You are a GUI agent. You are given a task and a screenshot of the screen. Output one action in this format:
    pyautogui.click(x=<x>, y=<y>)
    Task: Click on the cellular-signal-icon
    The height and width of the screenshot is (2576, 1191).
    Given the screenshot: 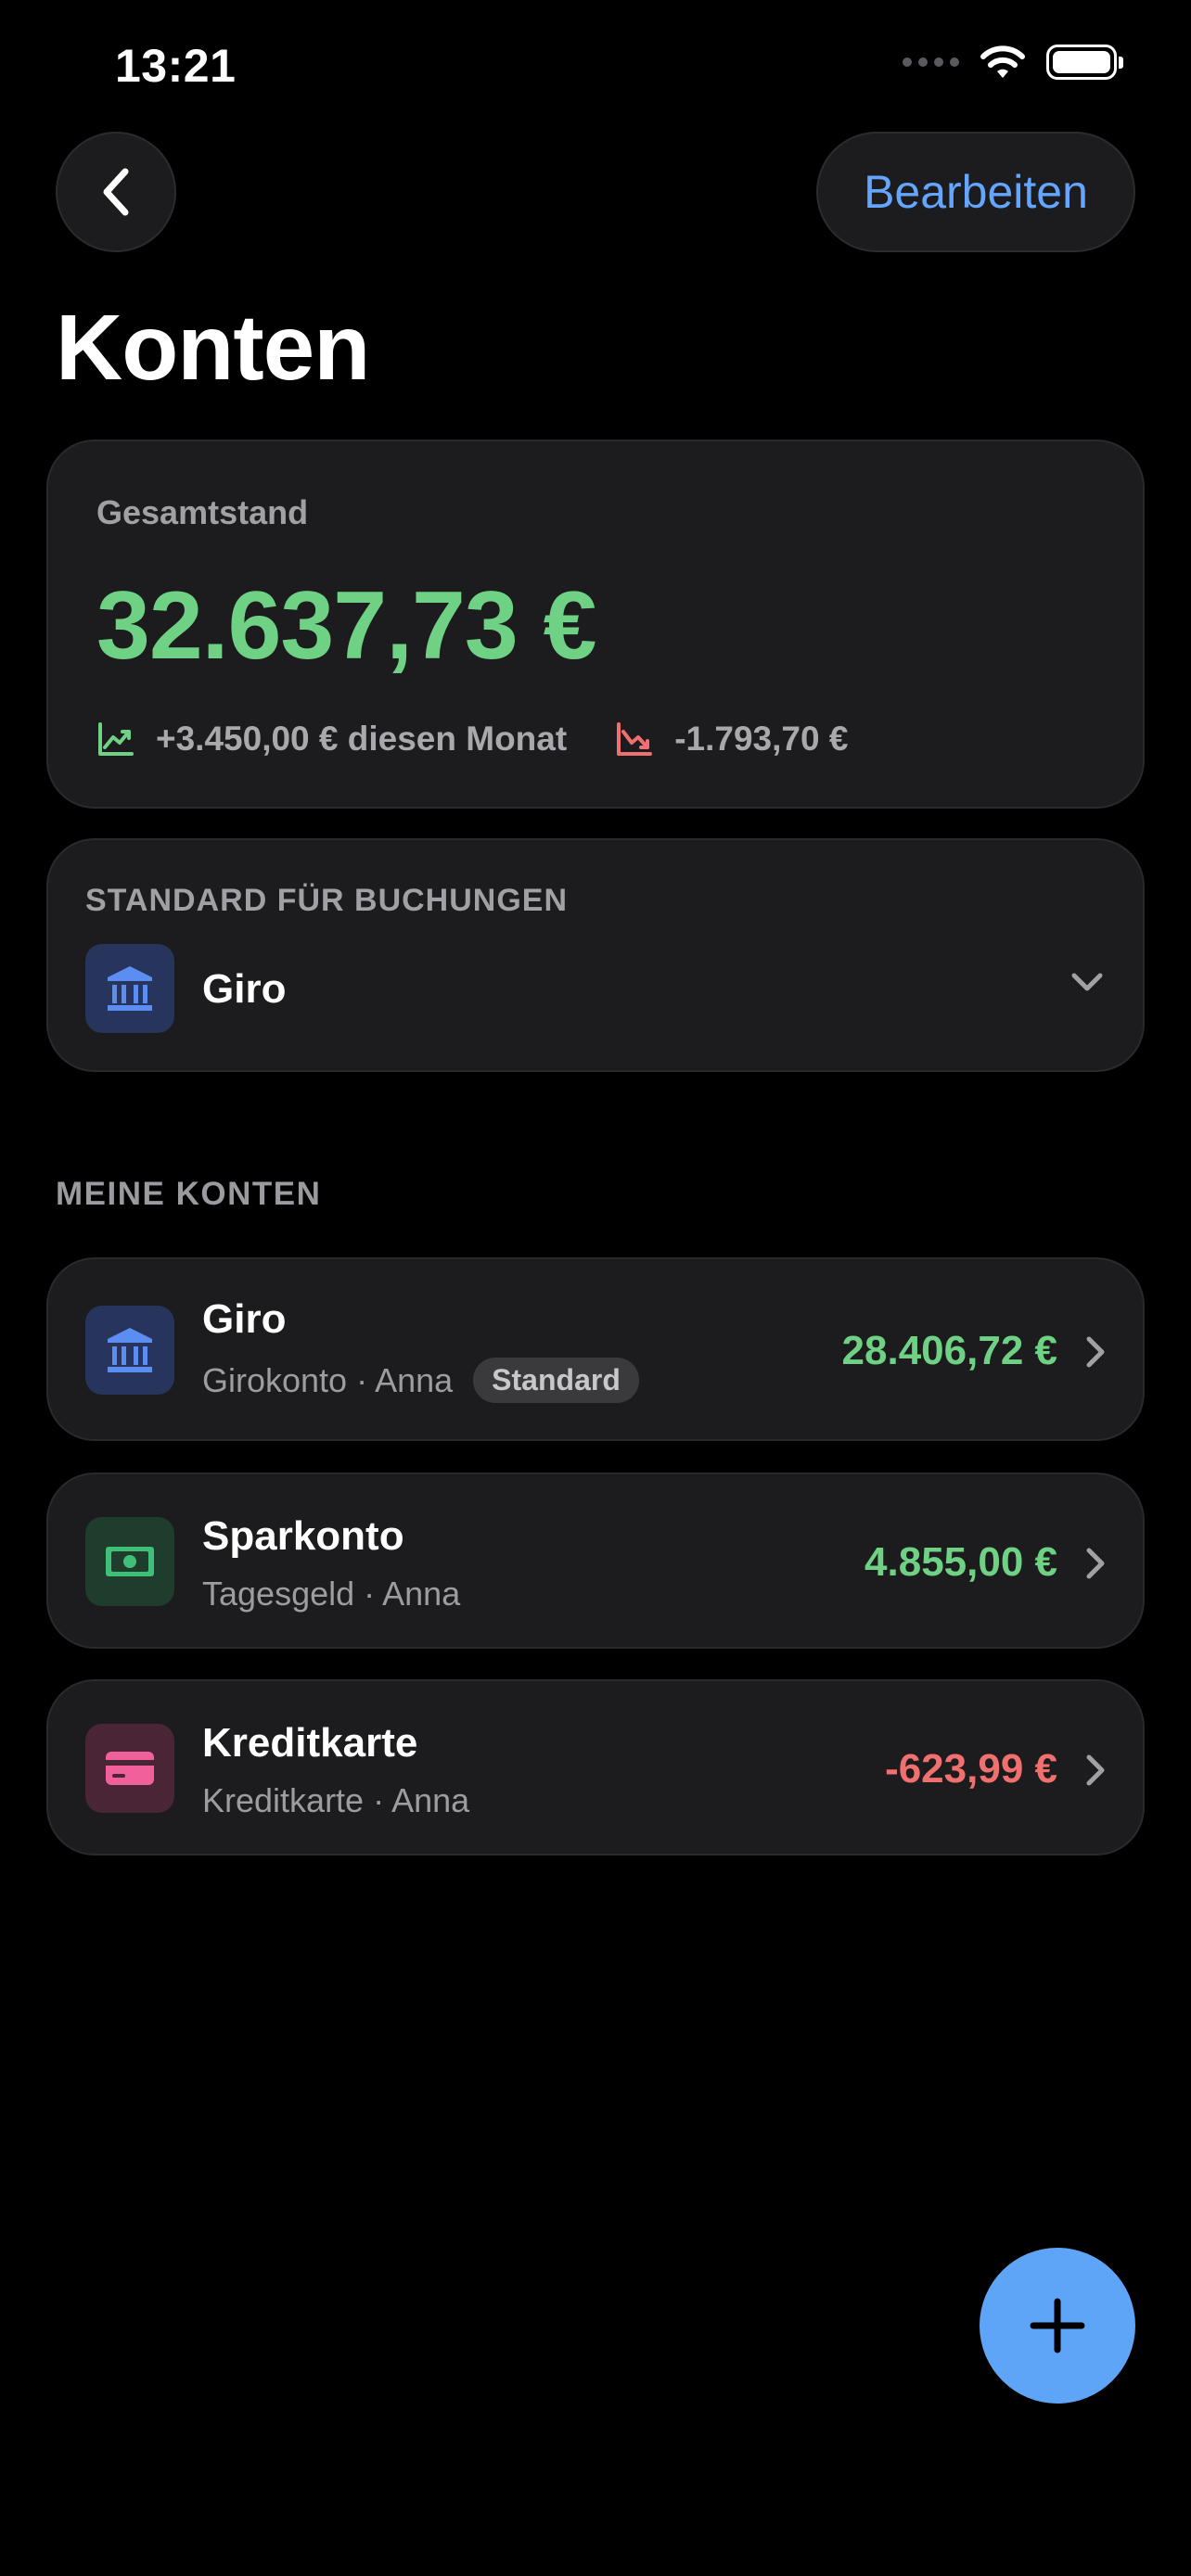 What is the action you would take?
    pyautogui.click(x=931, y=62)
    